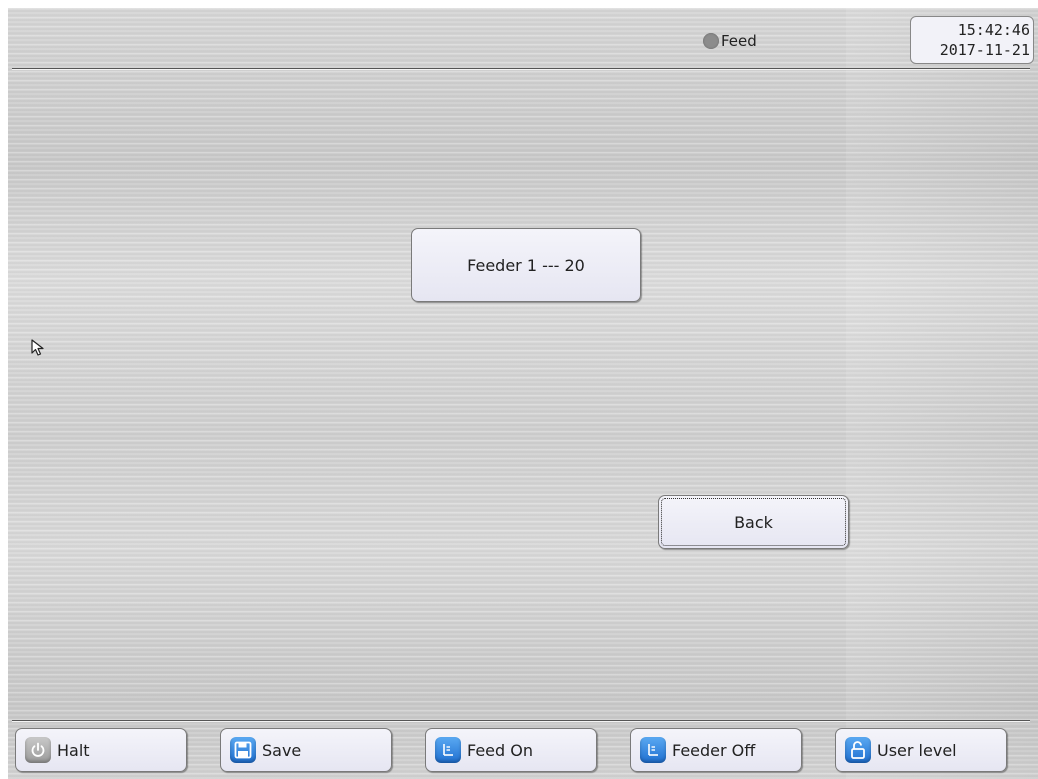 The height and width of the screenshot is (779, 1038). Describe the element at coordinates (282, 750) in the screenshot. I see `save-label: Save` at that location.